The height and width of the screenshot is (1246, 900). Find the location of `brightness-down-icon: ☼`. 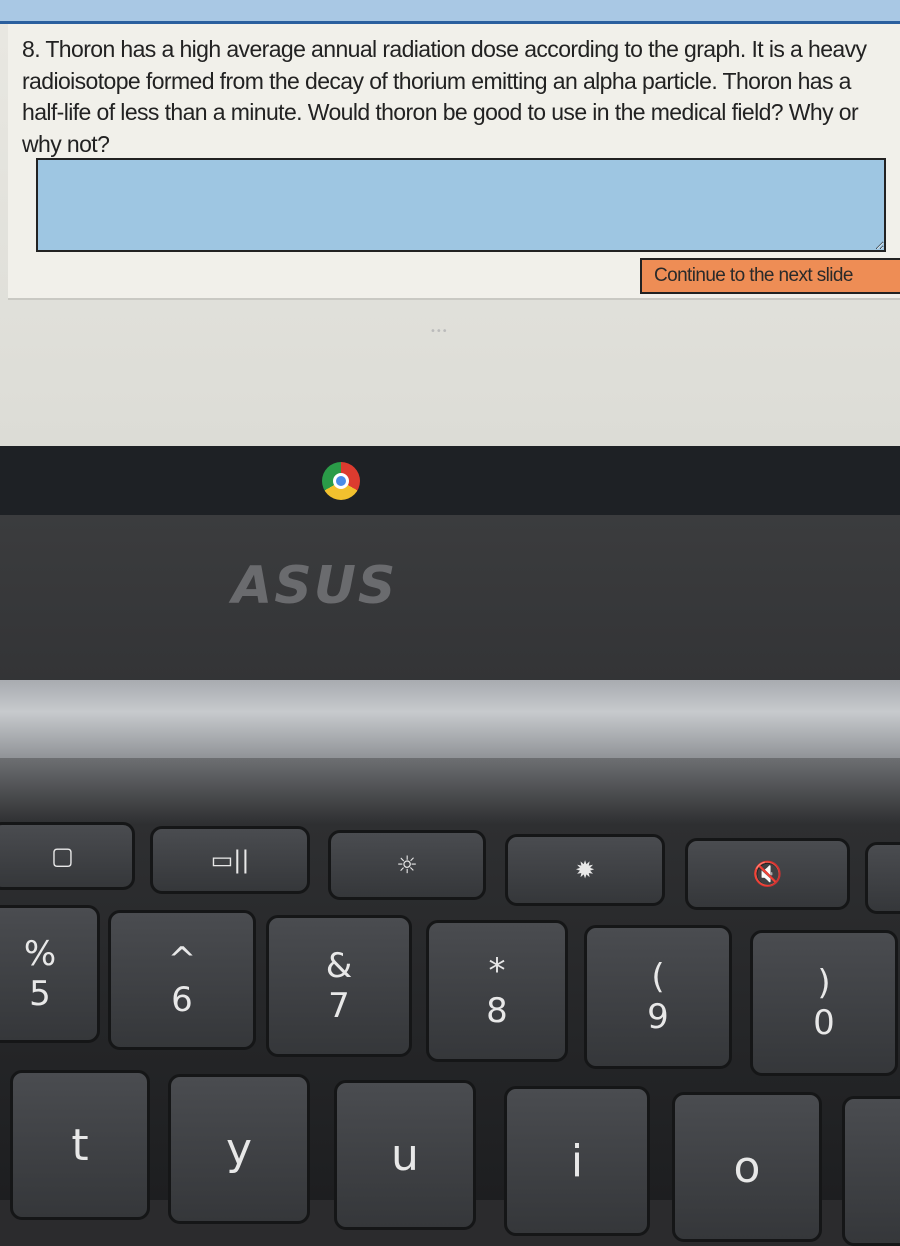

brightness-down-icon: ☼ is located at coordinates (407, 865).